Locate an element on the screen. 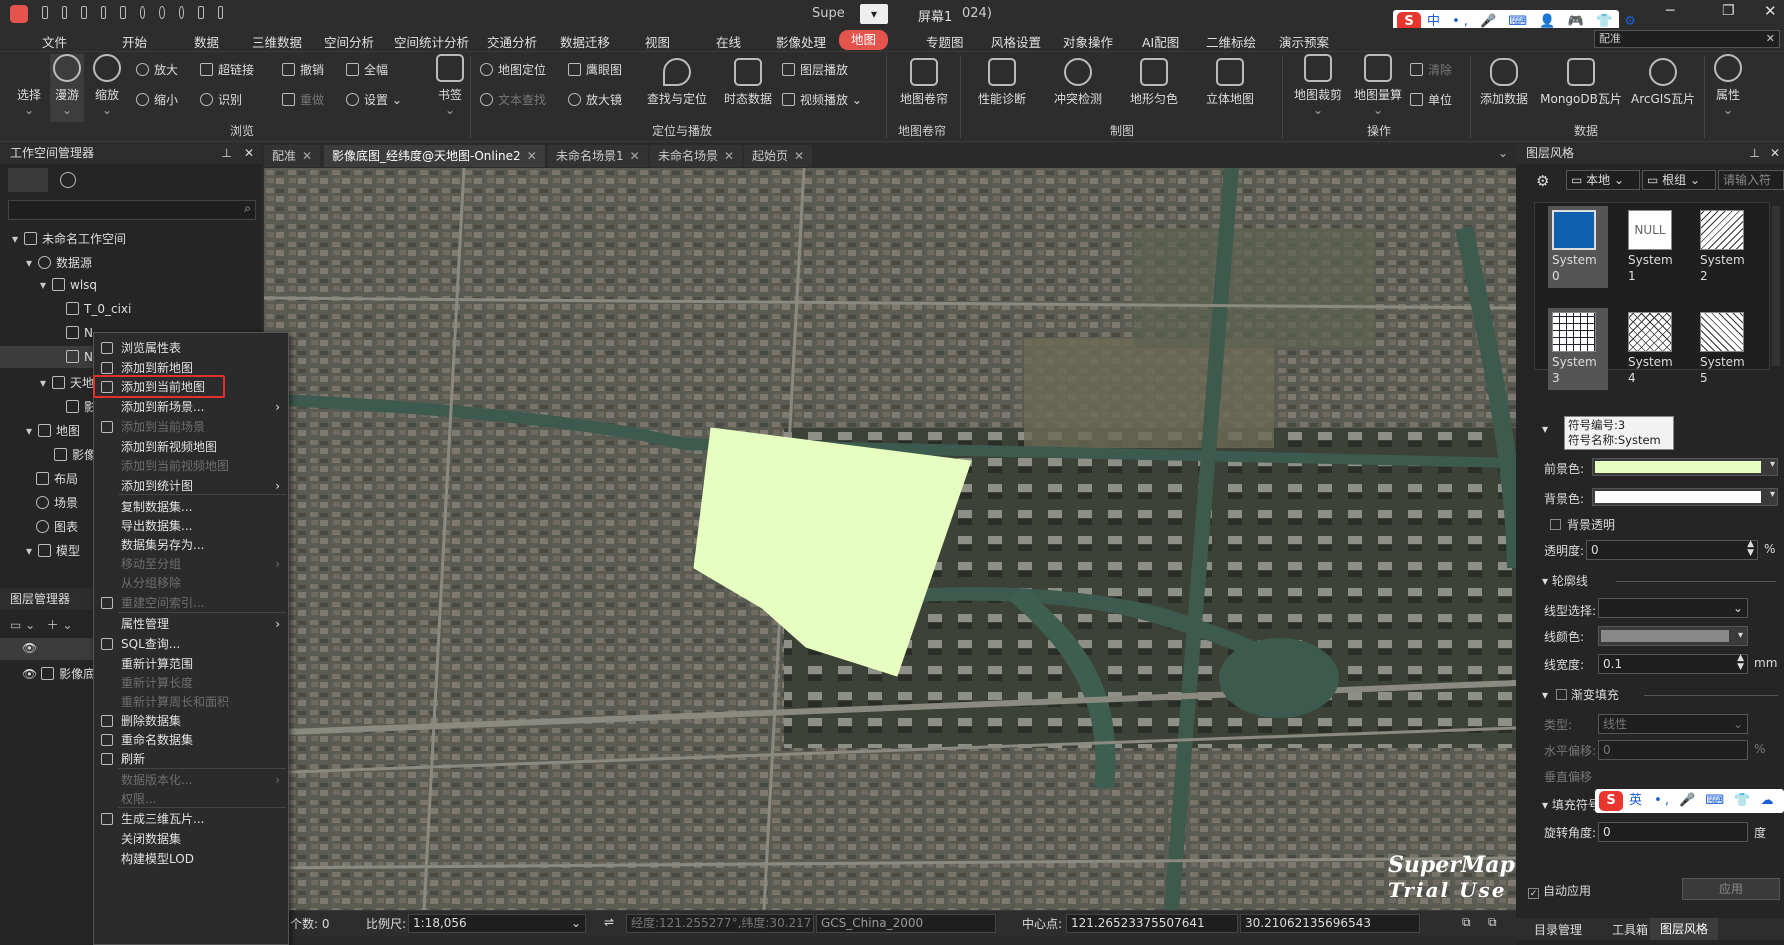 This screenshot has width=1784, height=945. workspace-tab-icon is located at coordinates (28, 180).